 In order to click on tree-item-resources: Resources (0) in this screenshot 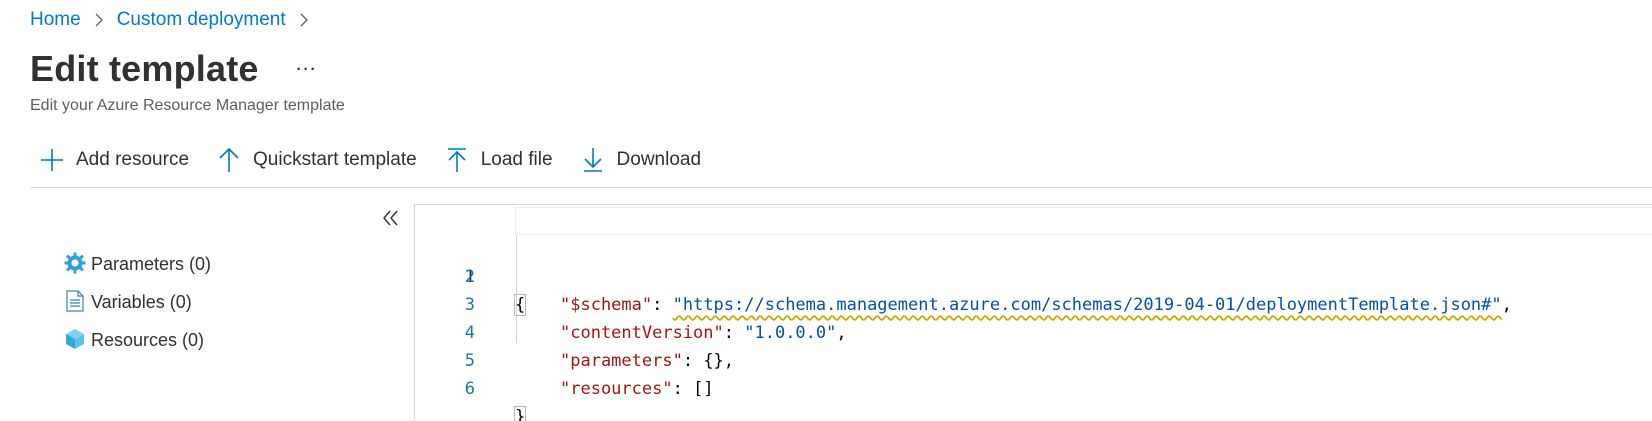, I will do `click(137, 340)`.